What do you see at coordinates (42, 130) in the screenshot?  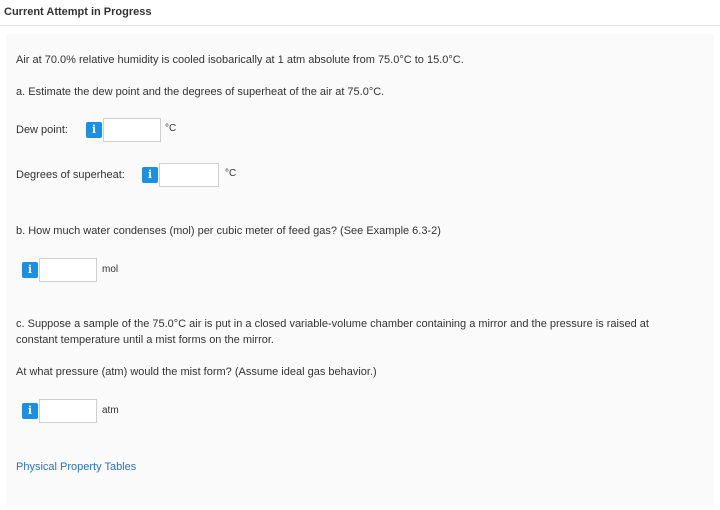 I see `dew-point-label: Dew point:` at bounding box center [42, 130].